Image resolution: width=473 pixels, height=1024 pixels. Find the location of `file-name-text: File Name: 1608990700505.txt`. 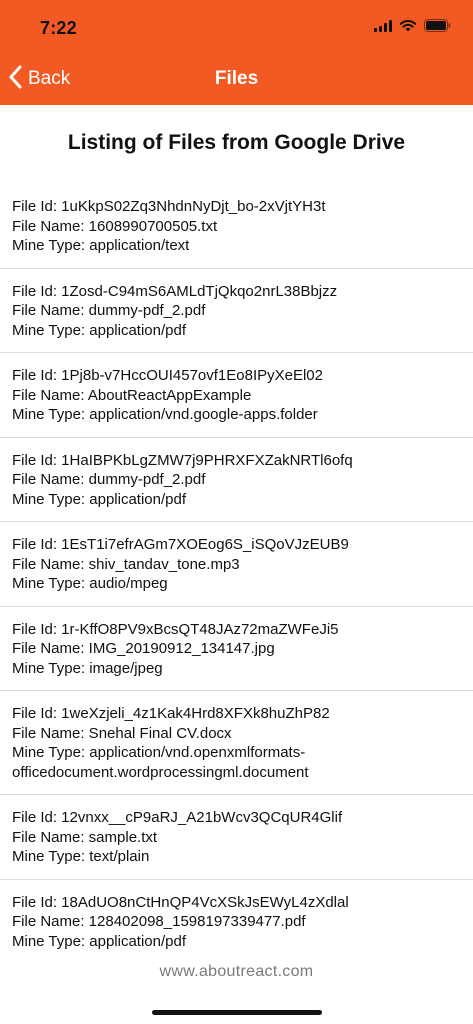

file-name-text: File Name: 1608990700505.txt is located at coordinates (115, 226).